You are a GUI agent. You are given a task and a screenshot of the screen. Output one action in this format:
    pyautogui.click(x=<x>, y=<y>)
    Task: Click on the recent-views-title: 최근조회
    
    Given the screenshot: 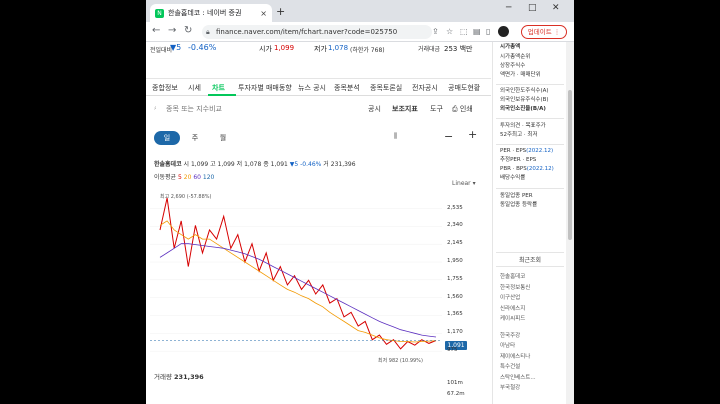 What is the action you would take?
    pyautogui.click(x=530, y=260)
    